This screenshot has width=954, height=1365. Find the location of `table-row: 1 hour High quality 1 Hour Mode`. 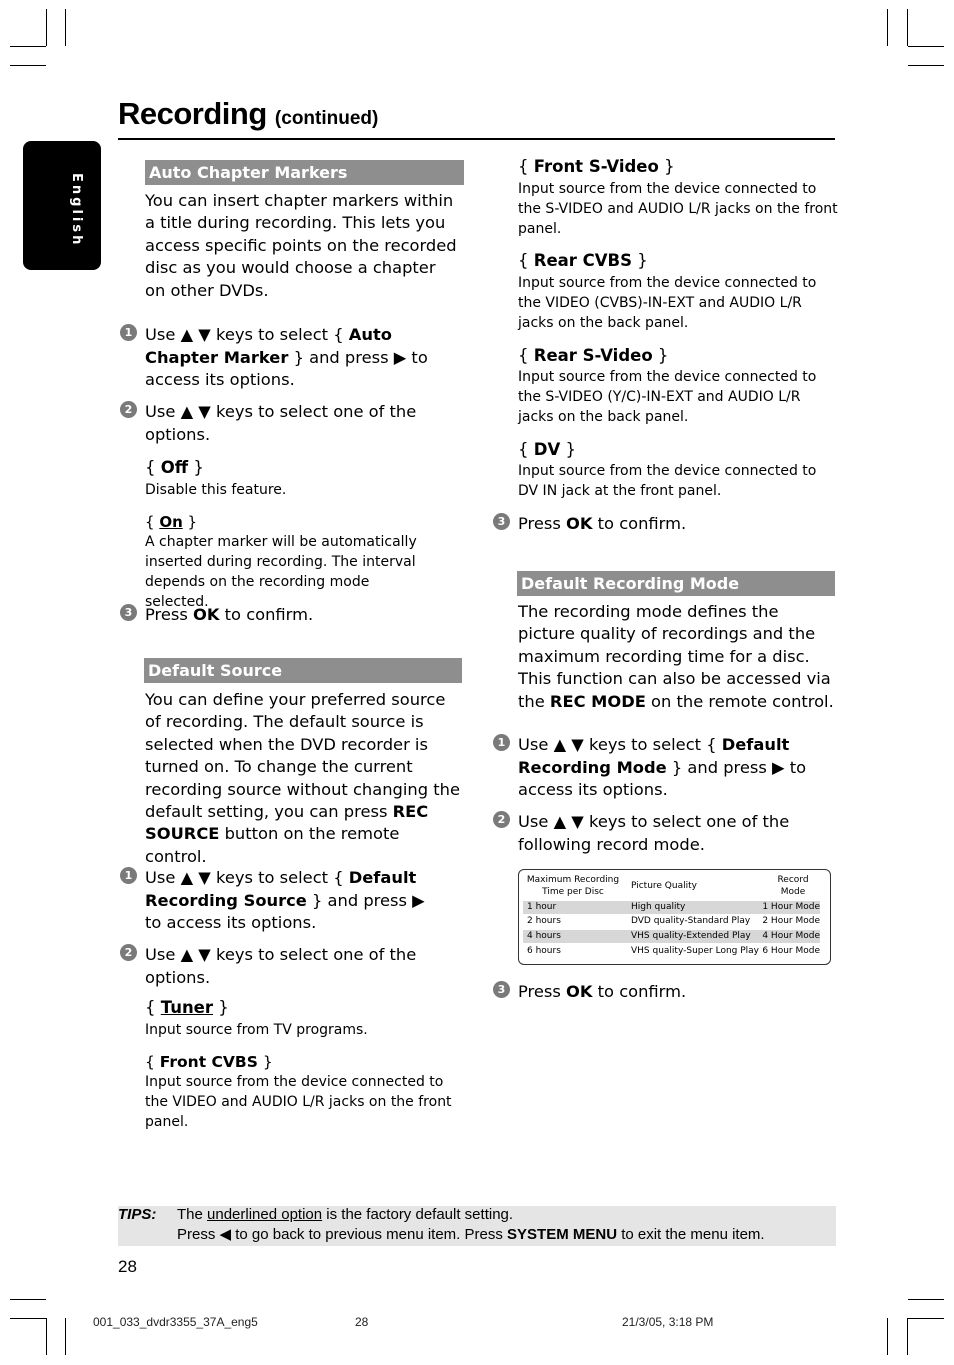

table-row: 1 hour High quality 1 Hour Mode is located at coordinates (671, 907).